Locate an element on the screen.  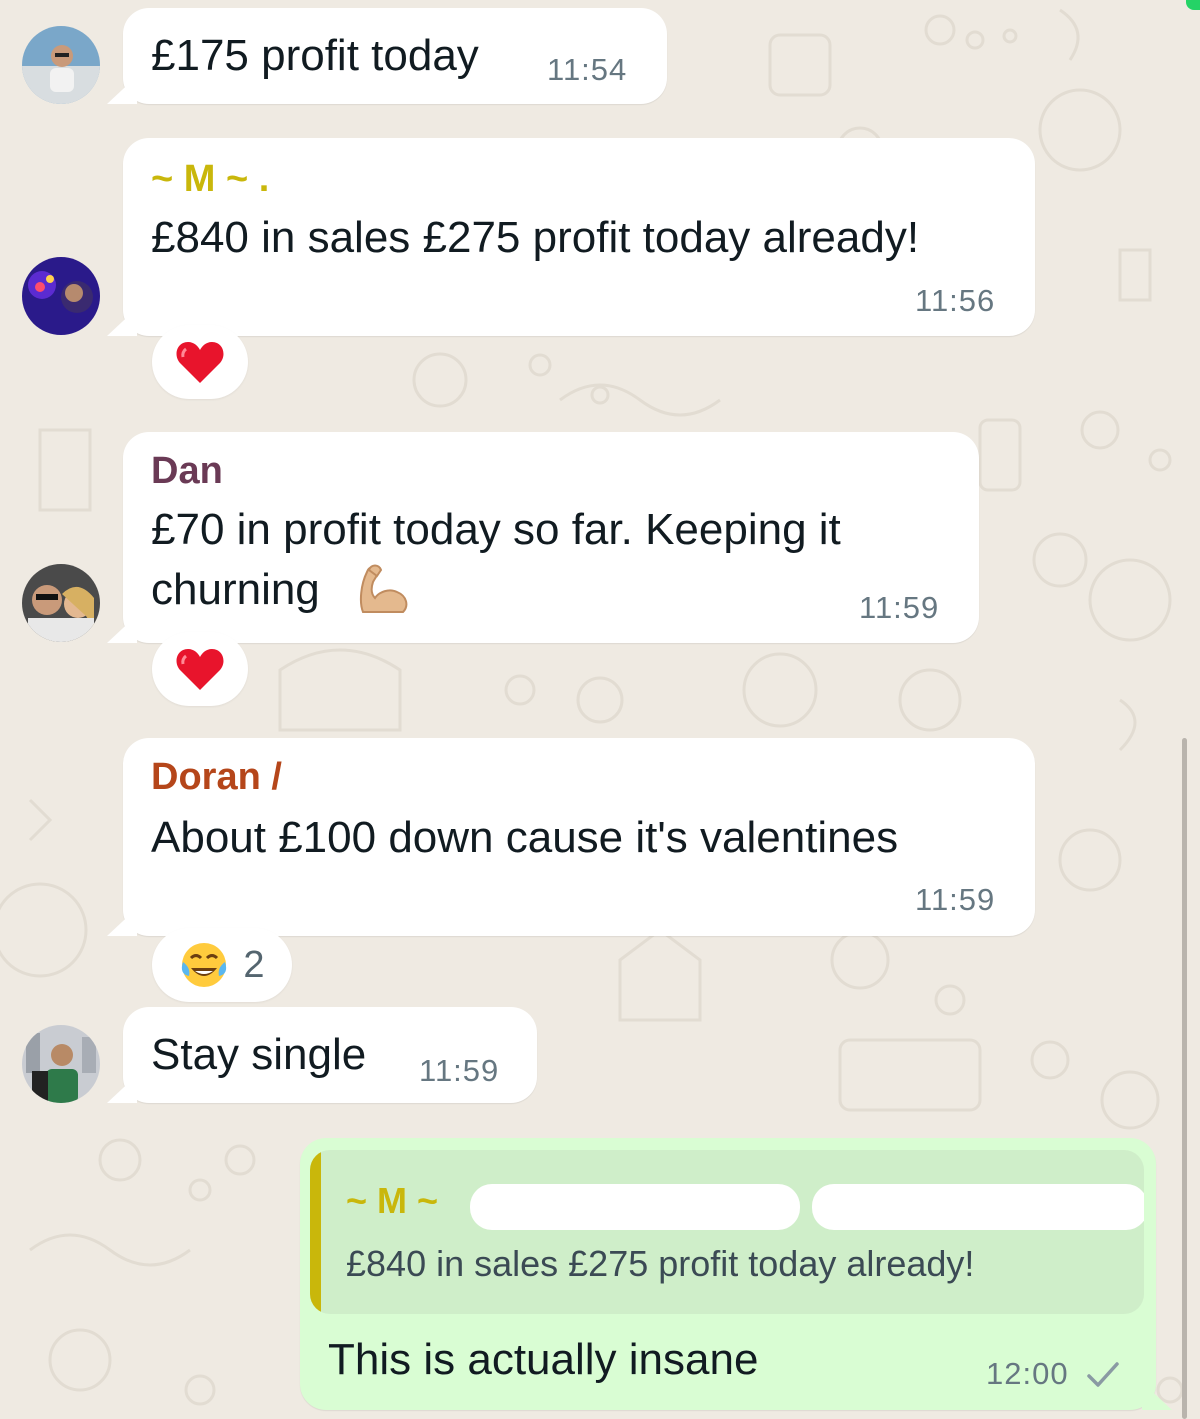
scrollbar is located at coordinates (1184, 1078).